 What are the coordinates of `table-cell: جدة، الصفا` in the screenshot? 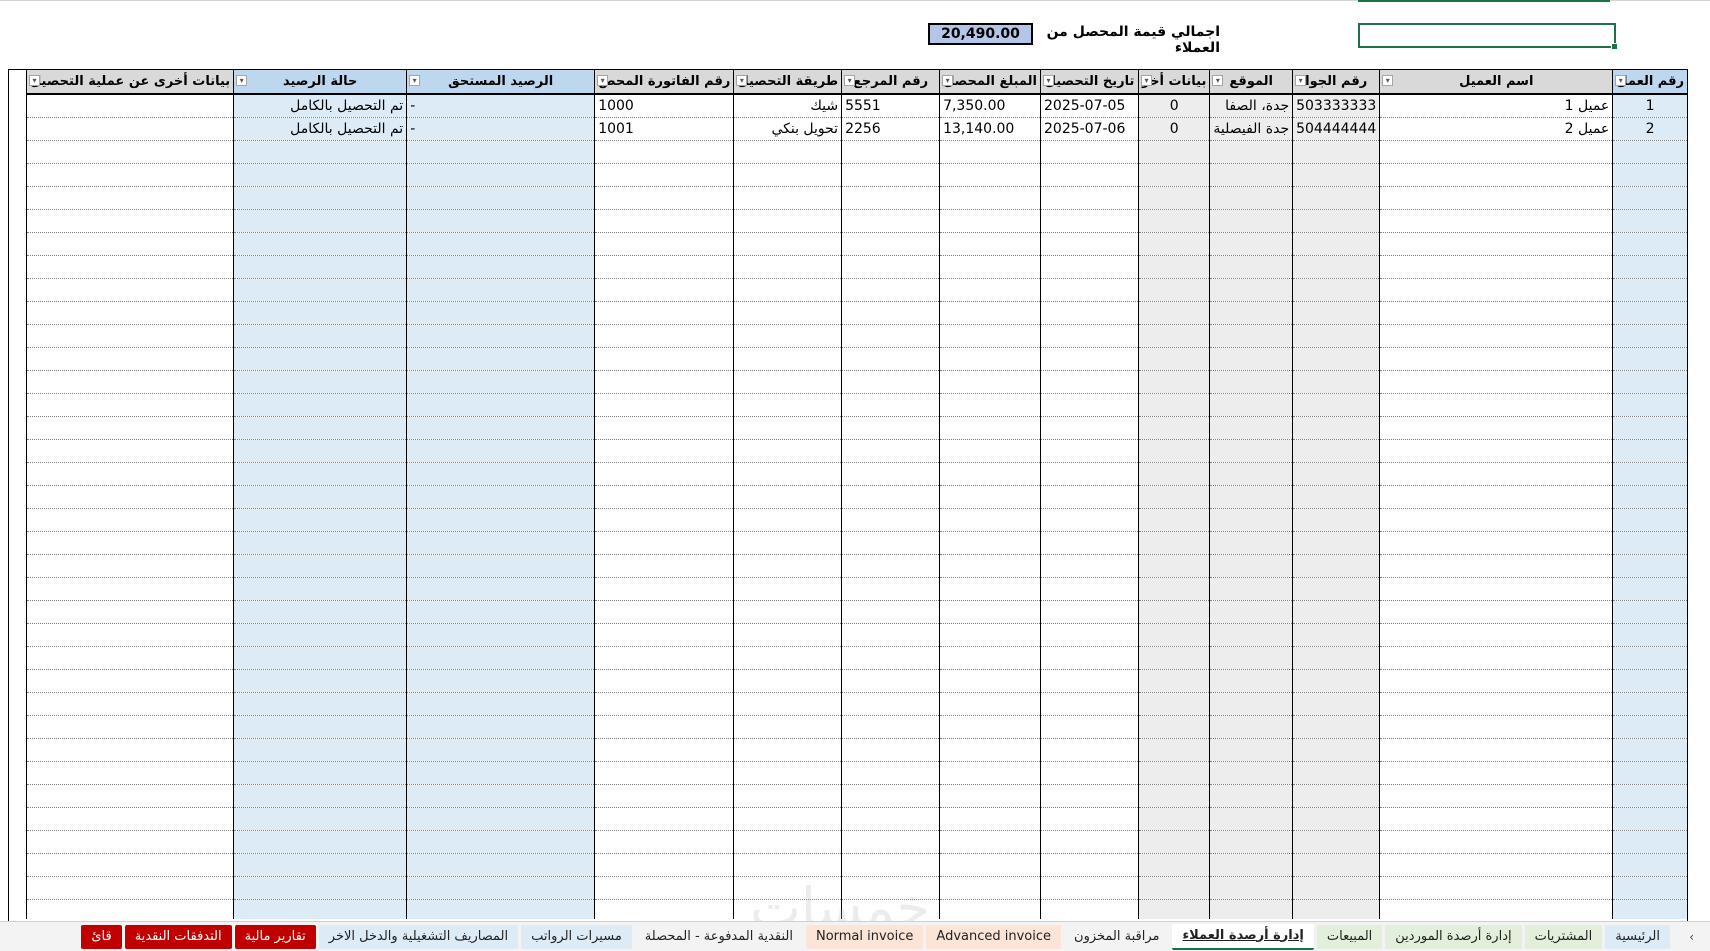 It's located at (1251, 106).